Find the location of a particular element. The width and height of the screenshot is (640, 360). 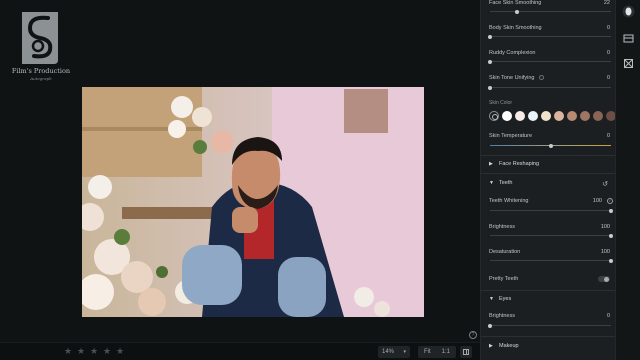

logo-subtitle: Autograph is located at coordinates (41, 78).